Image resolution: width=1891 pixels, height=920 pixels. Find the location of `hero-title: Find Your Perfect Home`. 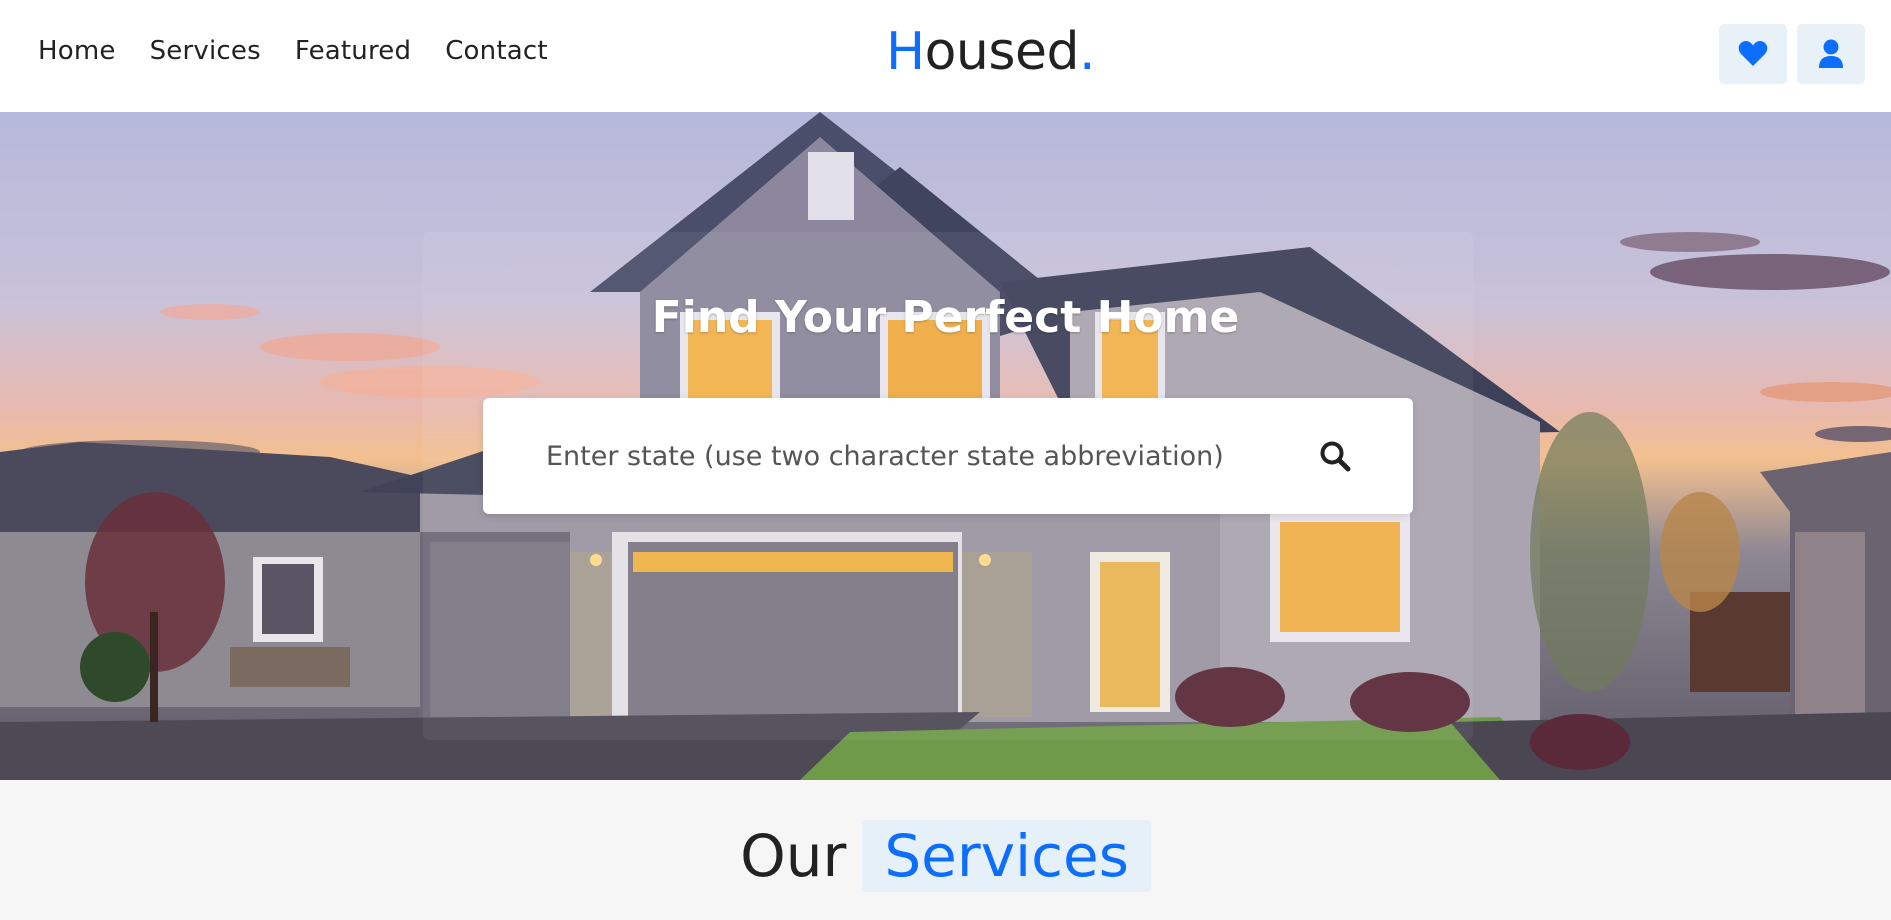

hero-title: Find Your Perfect Home is located at coordinates (945, 317).